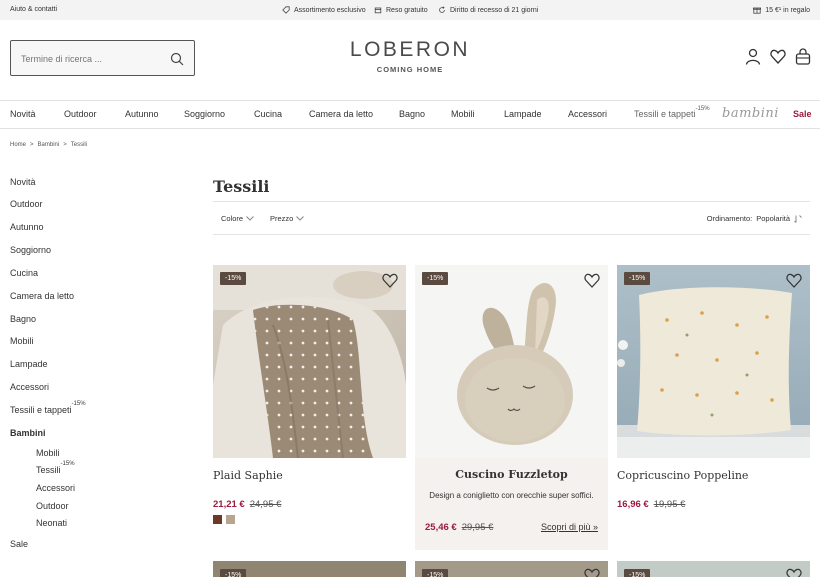  Describe the element at coordinates (52, 506) in the screenshot. I see `sidebar-sub-outdoor: Outdoor` at that location.